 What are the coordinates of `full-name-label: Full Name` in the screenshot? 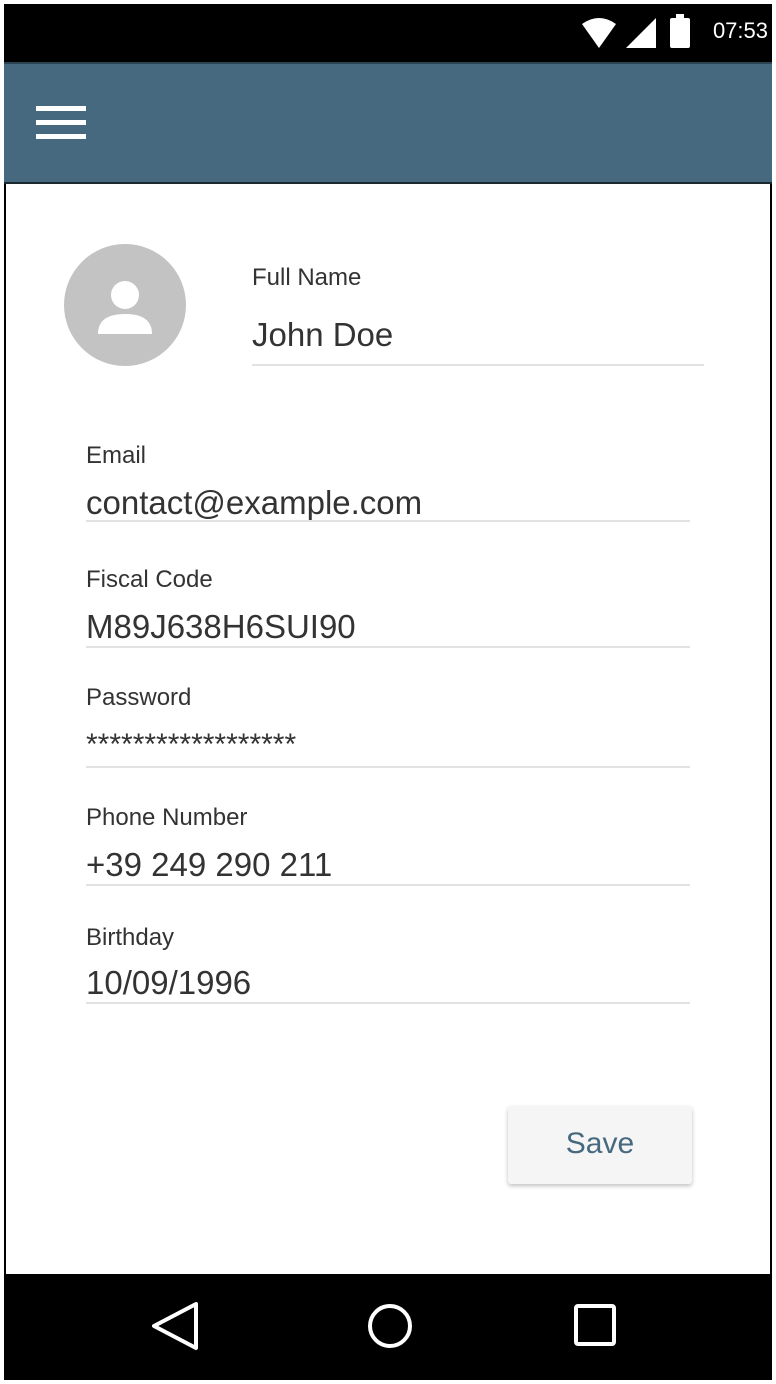 It's located at (307, 277).